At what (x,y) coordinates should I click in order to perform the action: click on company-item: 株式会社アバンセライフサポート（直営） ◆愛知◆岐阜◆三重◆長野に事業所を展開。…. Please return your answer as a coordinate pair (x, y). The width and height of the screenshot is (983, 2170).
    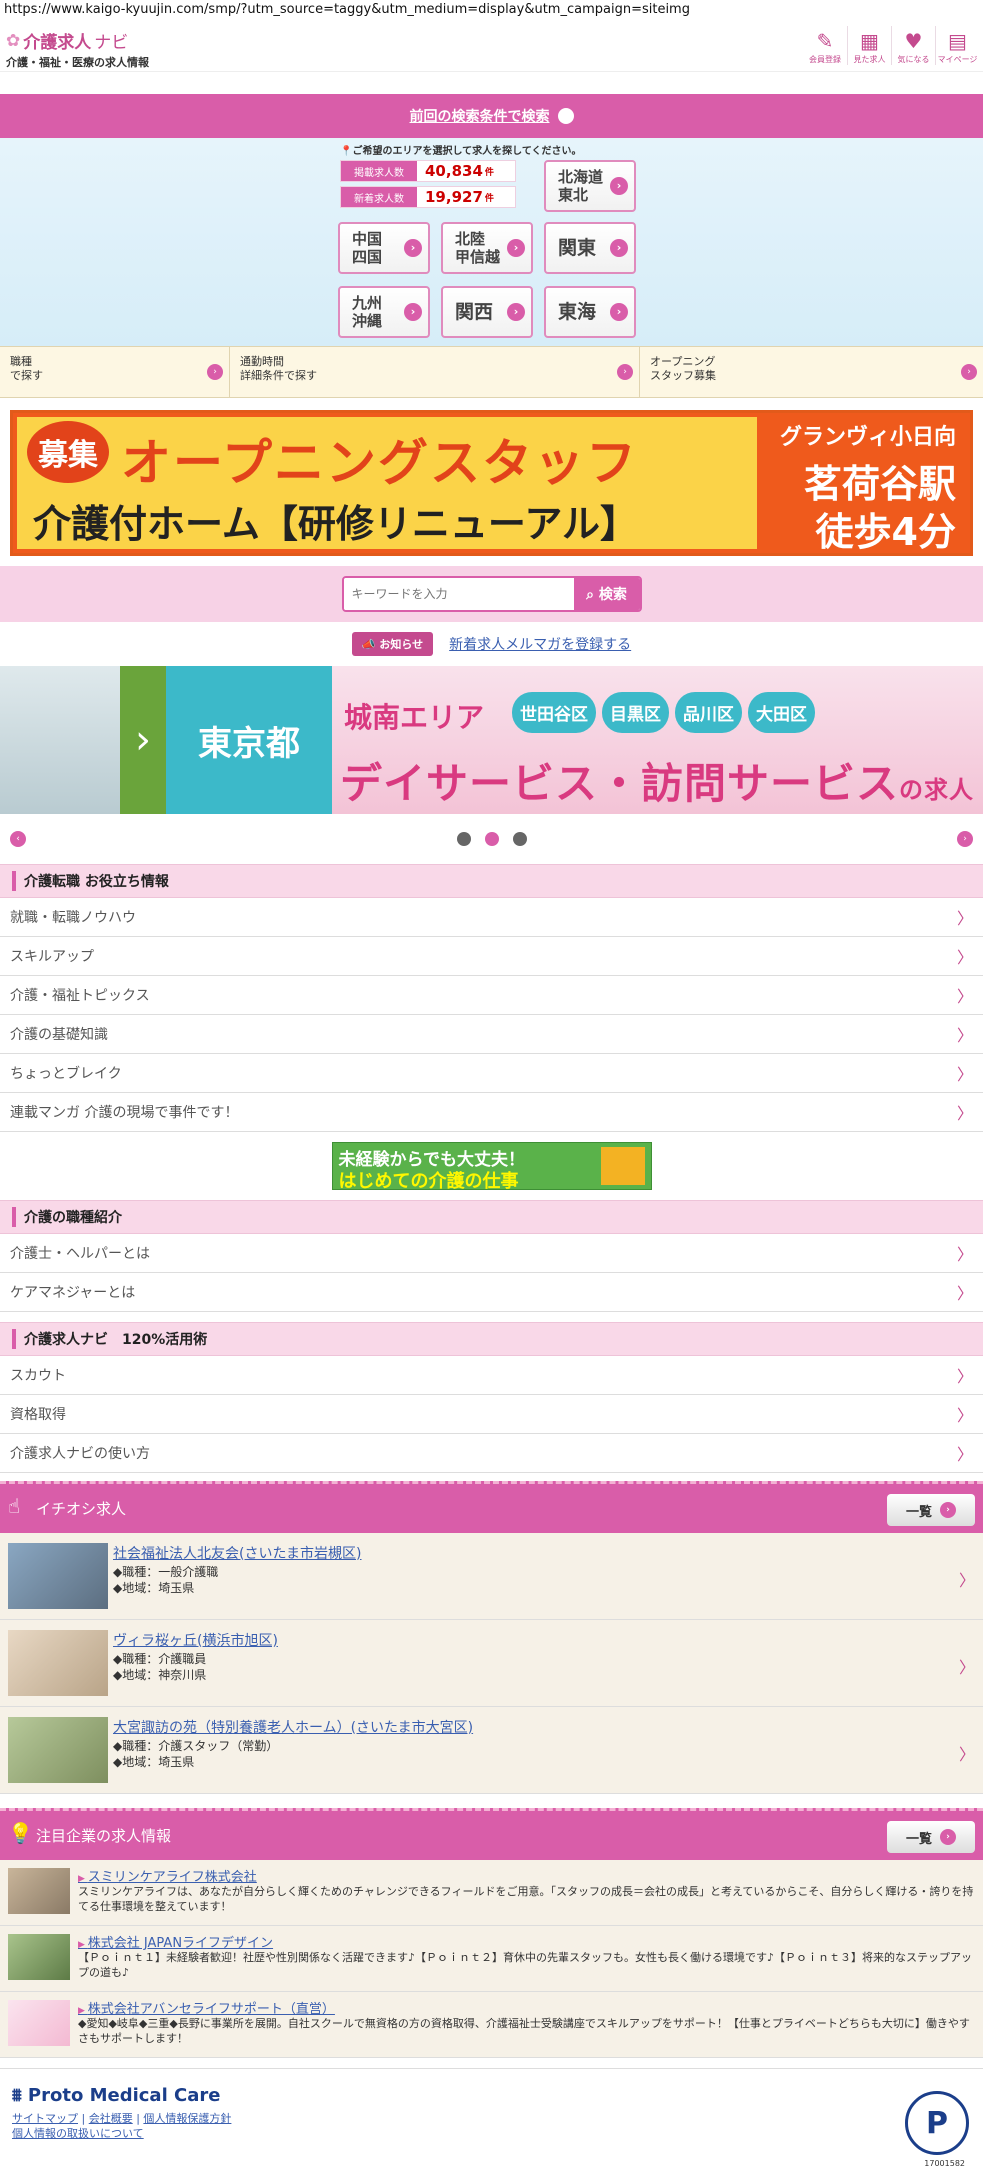
    Looking at the image, I should click on (491, 2025).